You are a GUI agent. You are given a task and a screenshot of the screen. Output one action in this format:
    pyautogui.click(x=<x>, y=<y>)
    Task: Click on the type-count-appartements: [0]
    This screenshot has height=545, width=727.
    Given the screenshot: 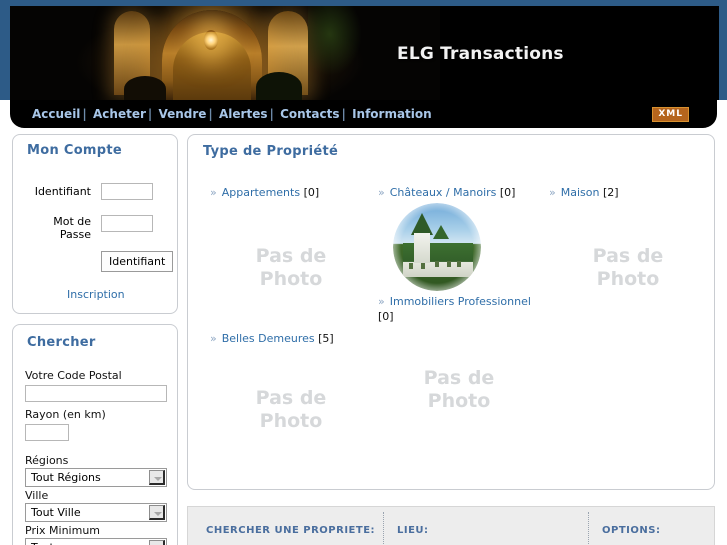 What is the action you would take?
    pyautogui.click(x=311, y=192)
    